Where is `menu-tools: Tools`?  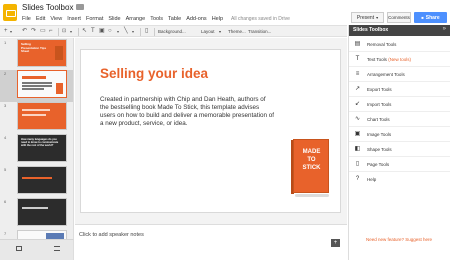
menu-tools: Tools is located at coordinates (156, 19).